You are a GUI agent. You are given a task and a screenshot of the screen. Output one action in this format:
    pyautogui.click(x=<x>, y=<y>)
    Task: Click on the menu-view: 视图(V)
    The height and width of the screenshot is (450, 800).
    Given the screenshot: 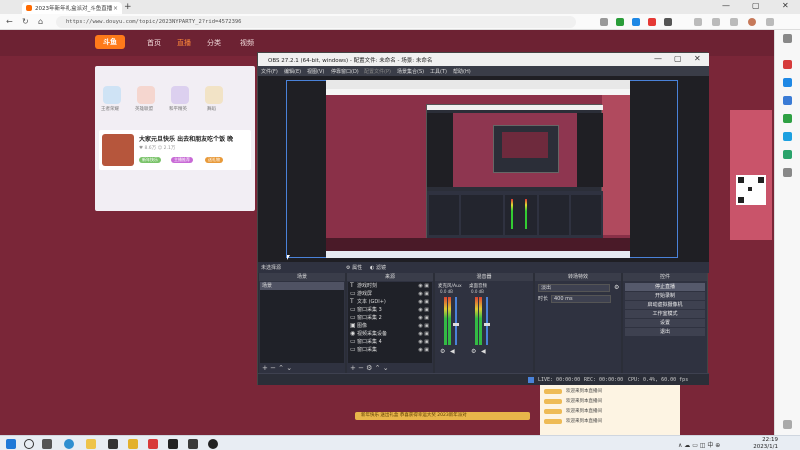 What is the action you would take?
    pyautogui.click(x=315, y=71)
    